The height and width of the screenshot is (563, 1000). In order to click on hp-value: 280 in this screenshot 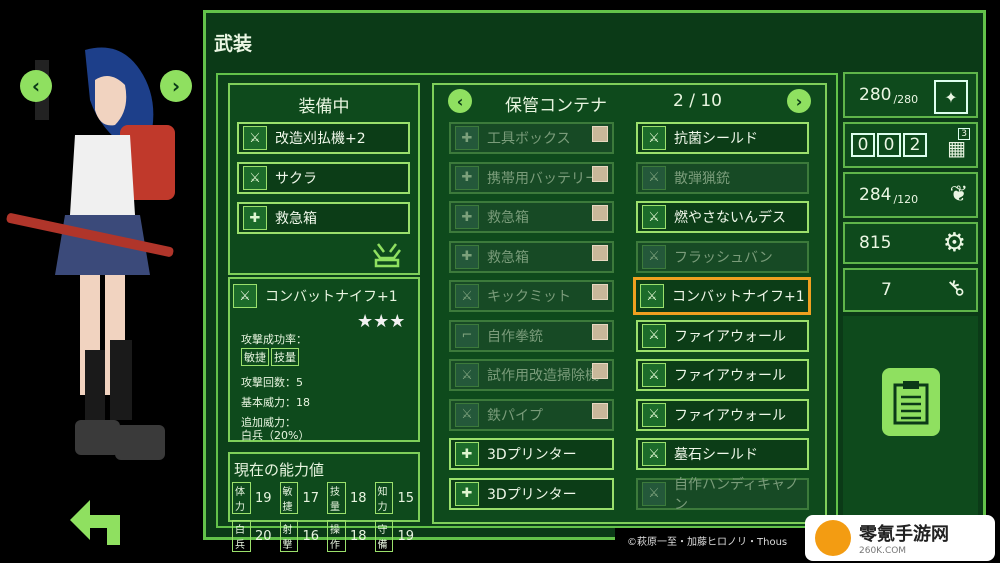, I will do `click(875, 95)`.